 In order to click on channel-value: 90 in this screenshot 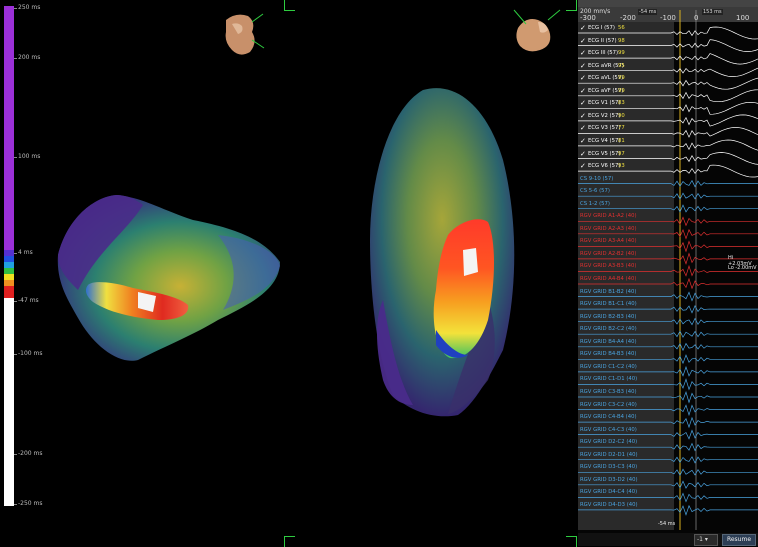, I will do `click(621, 115)`.